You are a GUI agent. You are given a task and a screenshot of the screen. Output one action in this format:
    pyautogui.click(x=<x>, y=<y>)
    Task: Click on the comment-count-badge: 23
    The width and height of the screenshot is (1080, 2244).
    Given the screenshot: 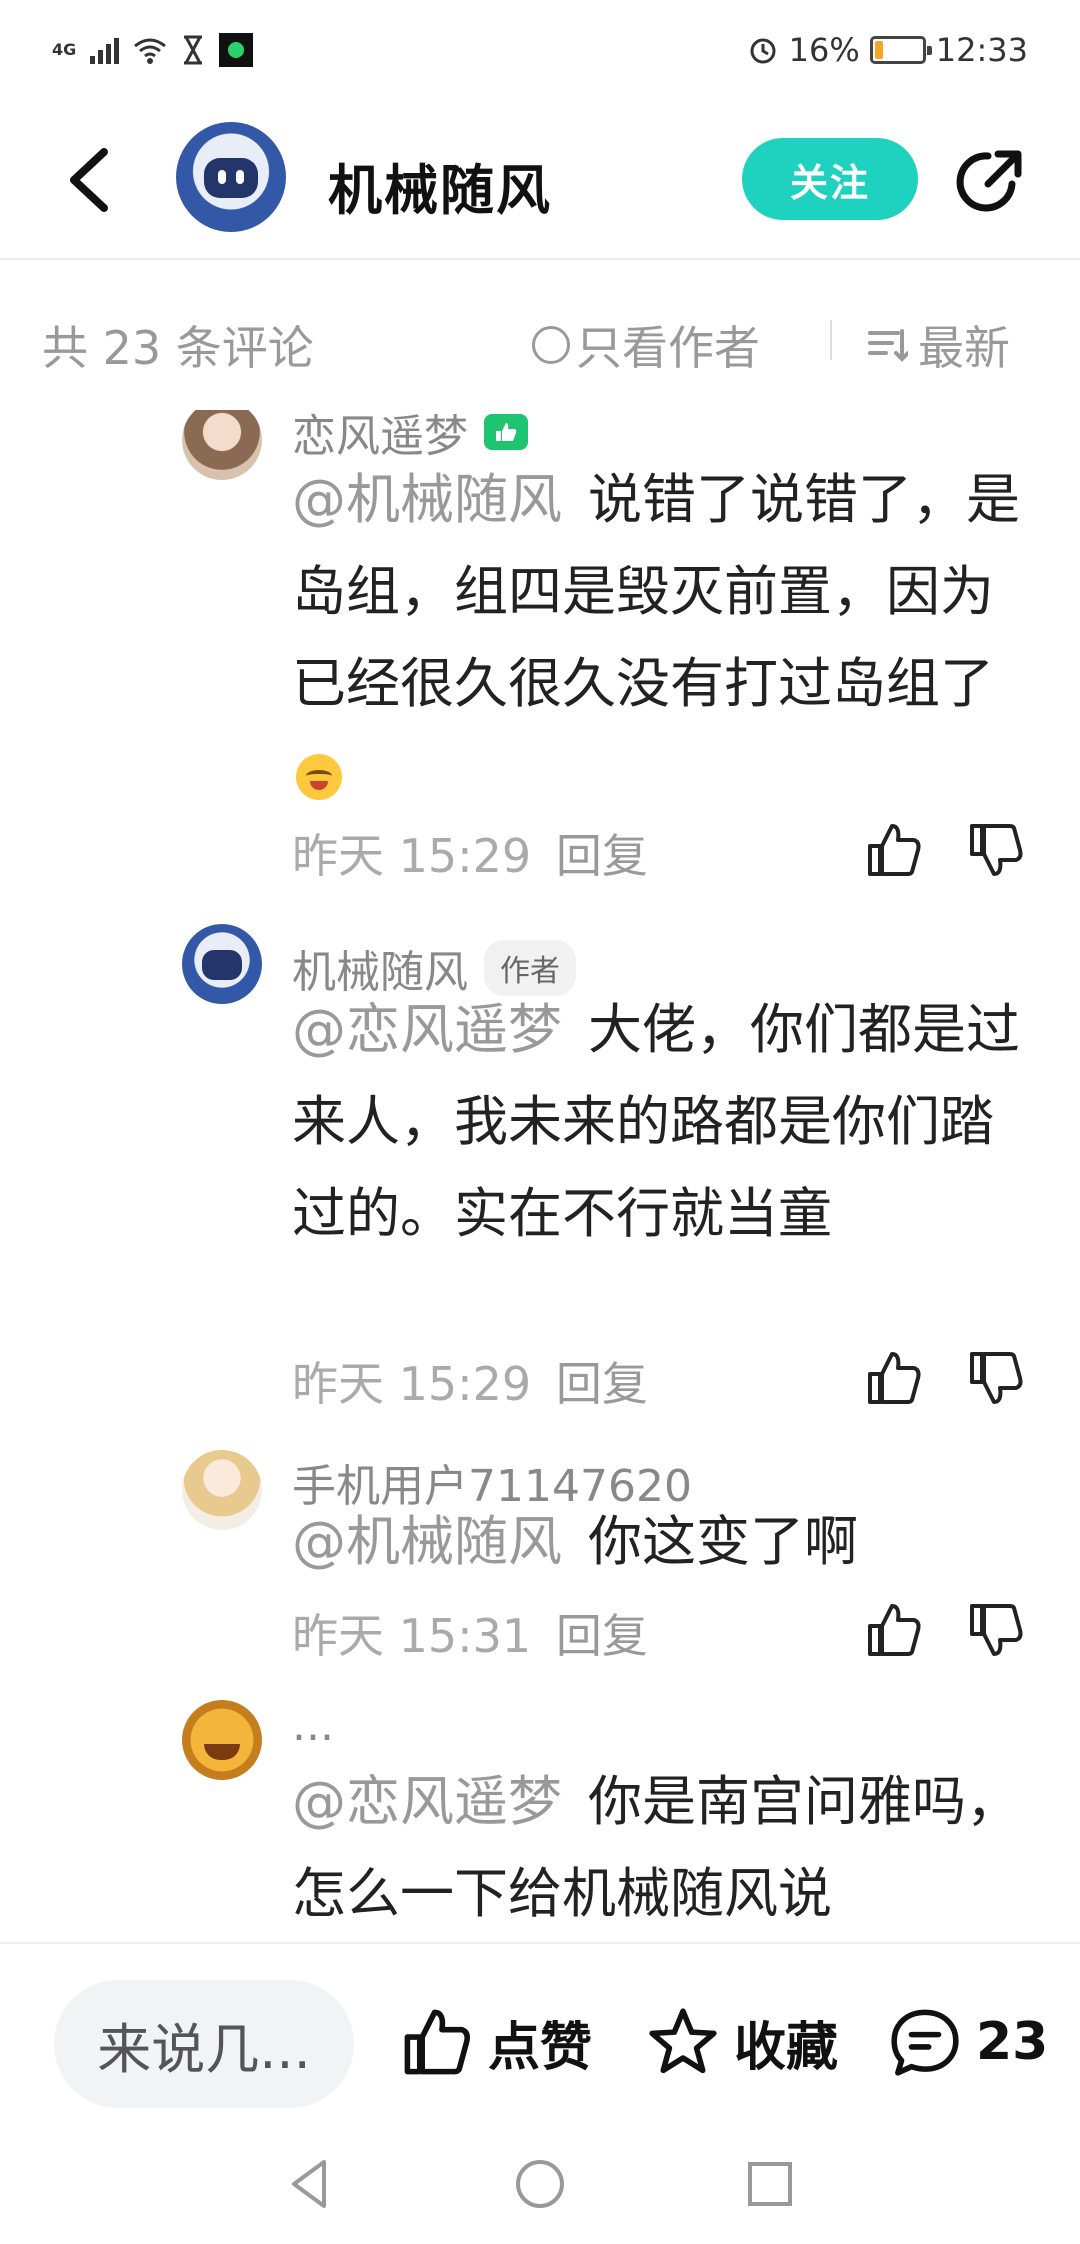 What is the action you would take?
    pyautogui.click(x=1012, y=2042)
    